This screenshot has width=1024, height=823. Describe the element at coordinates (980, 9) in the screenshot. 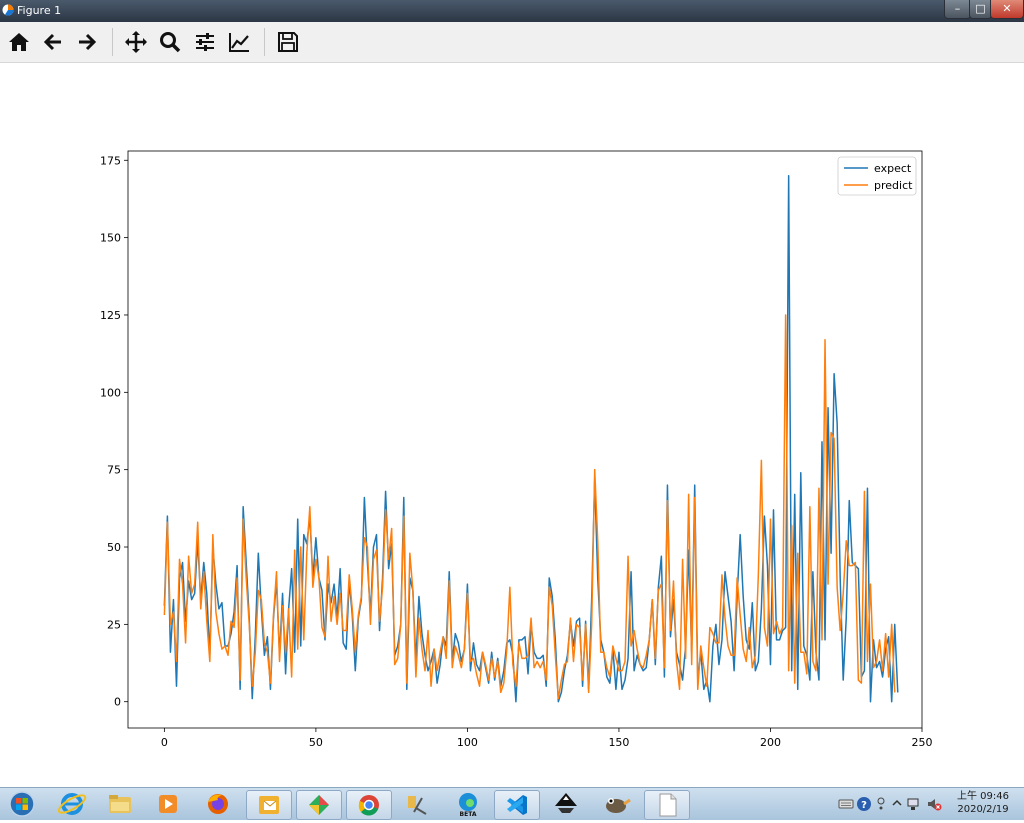

I see `maximize-button: □` at that location.